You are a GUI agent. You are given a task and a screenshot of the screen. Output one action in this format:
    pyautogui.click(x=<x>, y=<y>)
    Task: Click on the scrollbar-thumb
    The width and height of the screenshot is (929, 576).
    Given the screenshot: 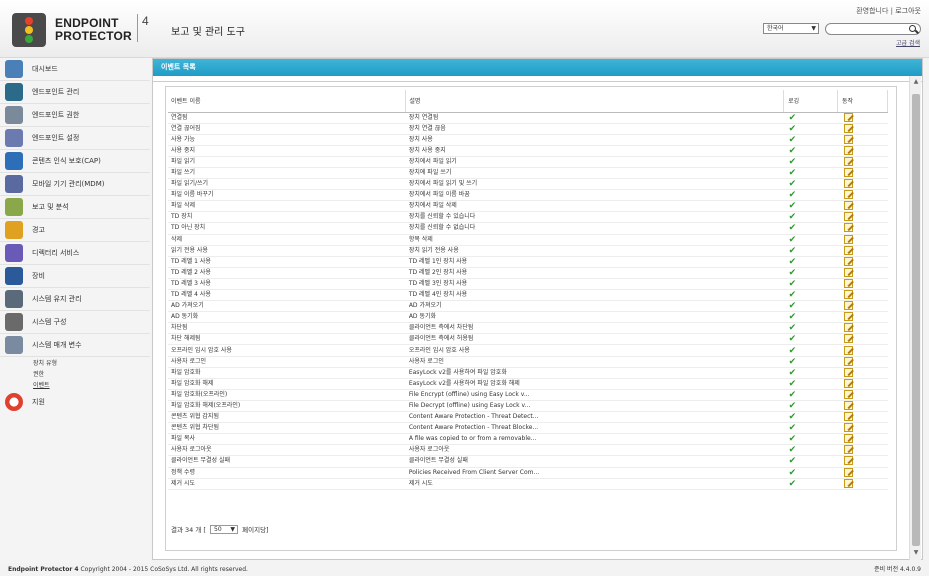 What is the action you would take?
    pyautogui.click(x=916, y=320)
    